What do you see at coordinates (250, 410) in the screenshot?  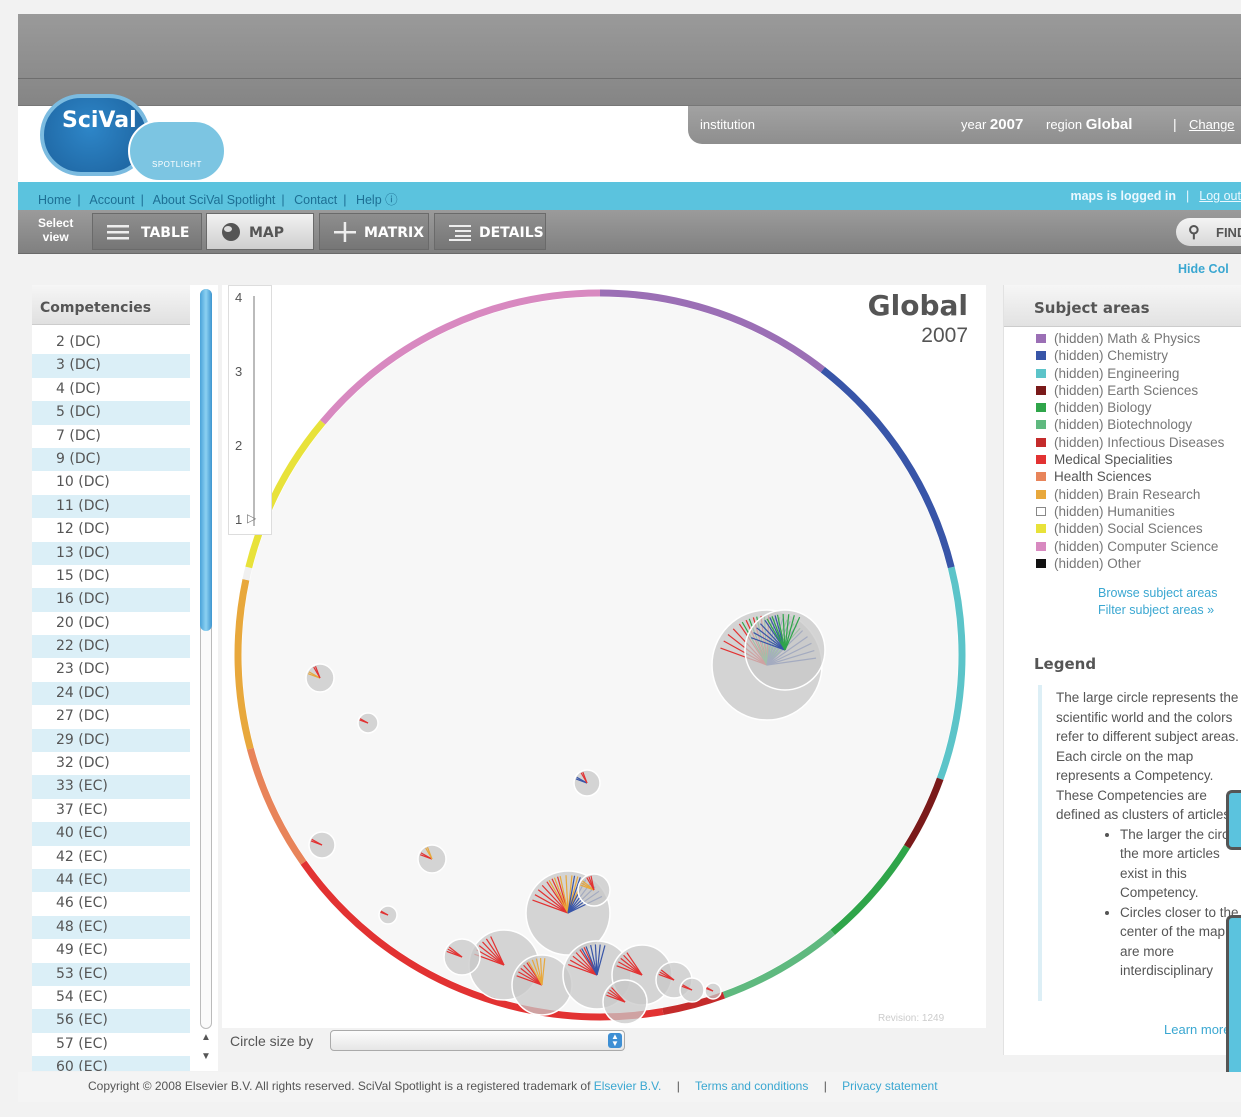 I see `zoom-slider: 4 3 2 1 ▷` at bounding box center [250, 410].